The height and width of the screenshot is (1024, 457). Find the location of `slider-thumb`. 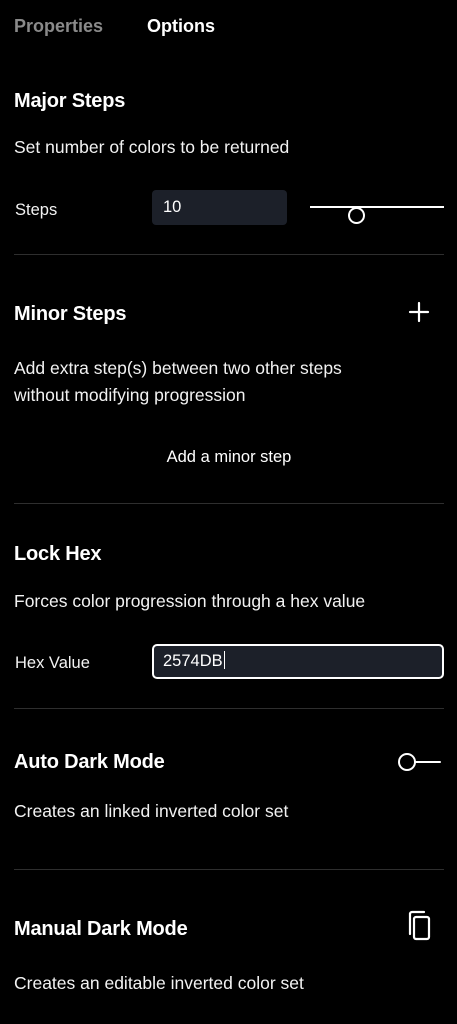

slider-thumb is located at coordinates (356, 215).